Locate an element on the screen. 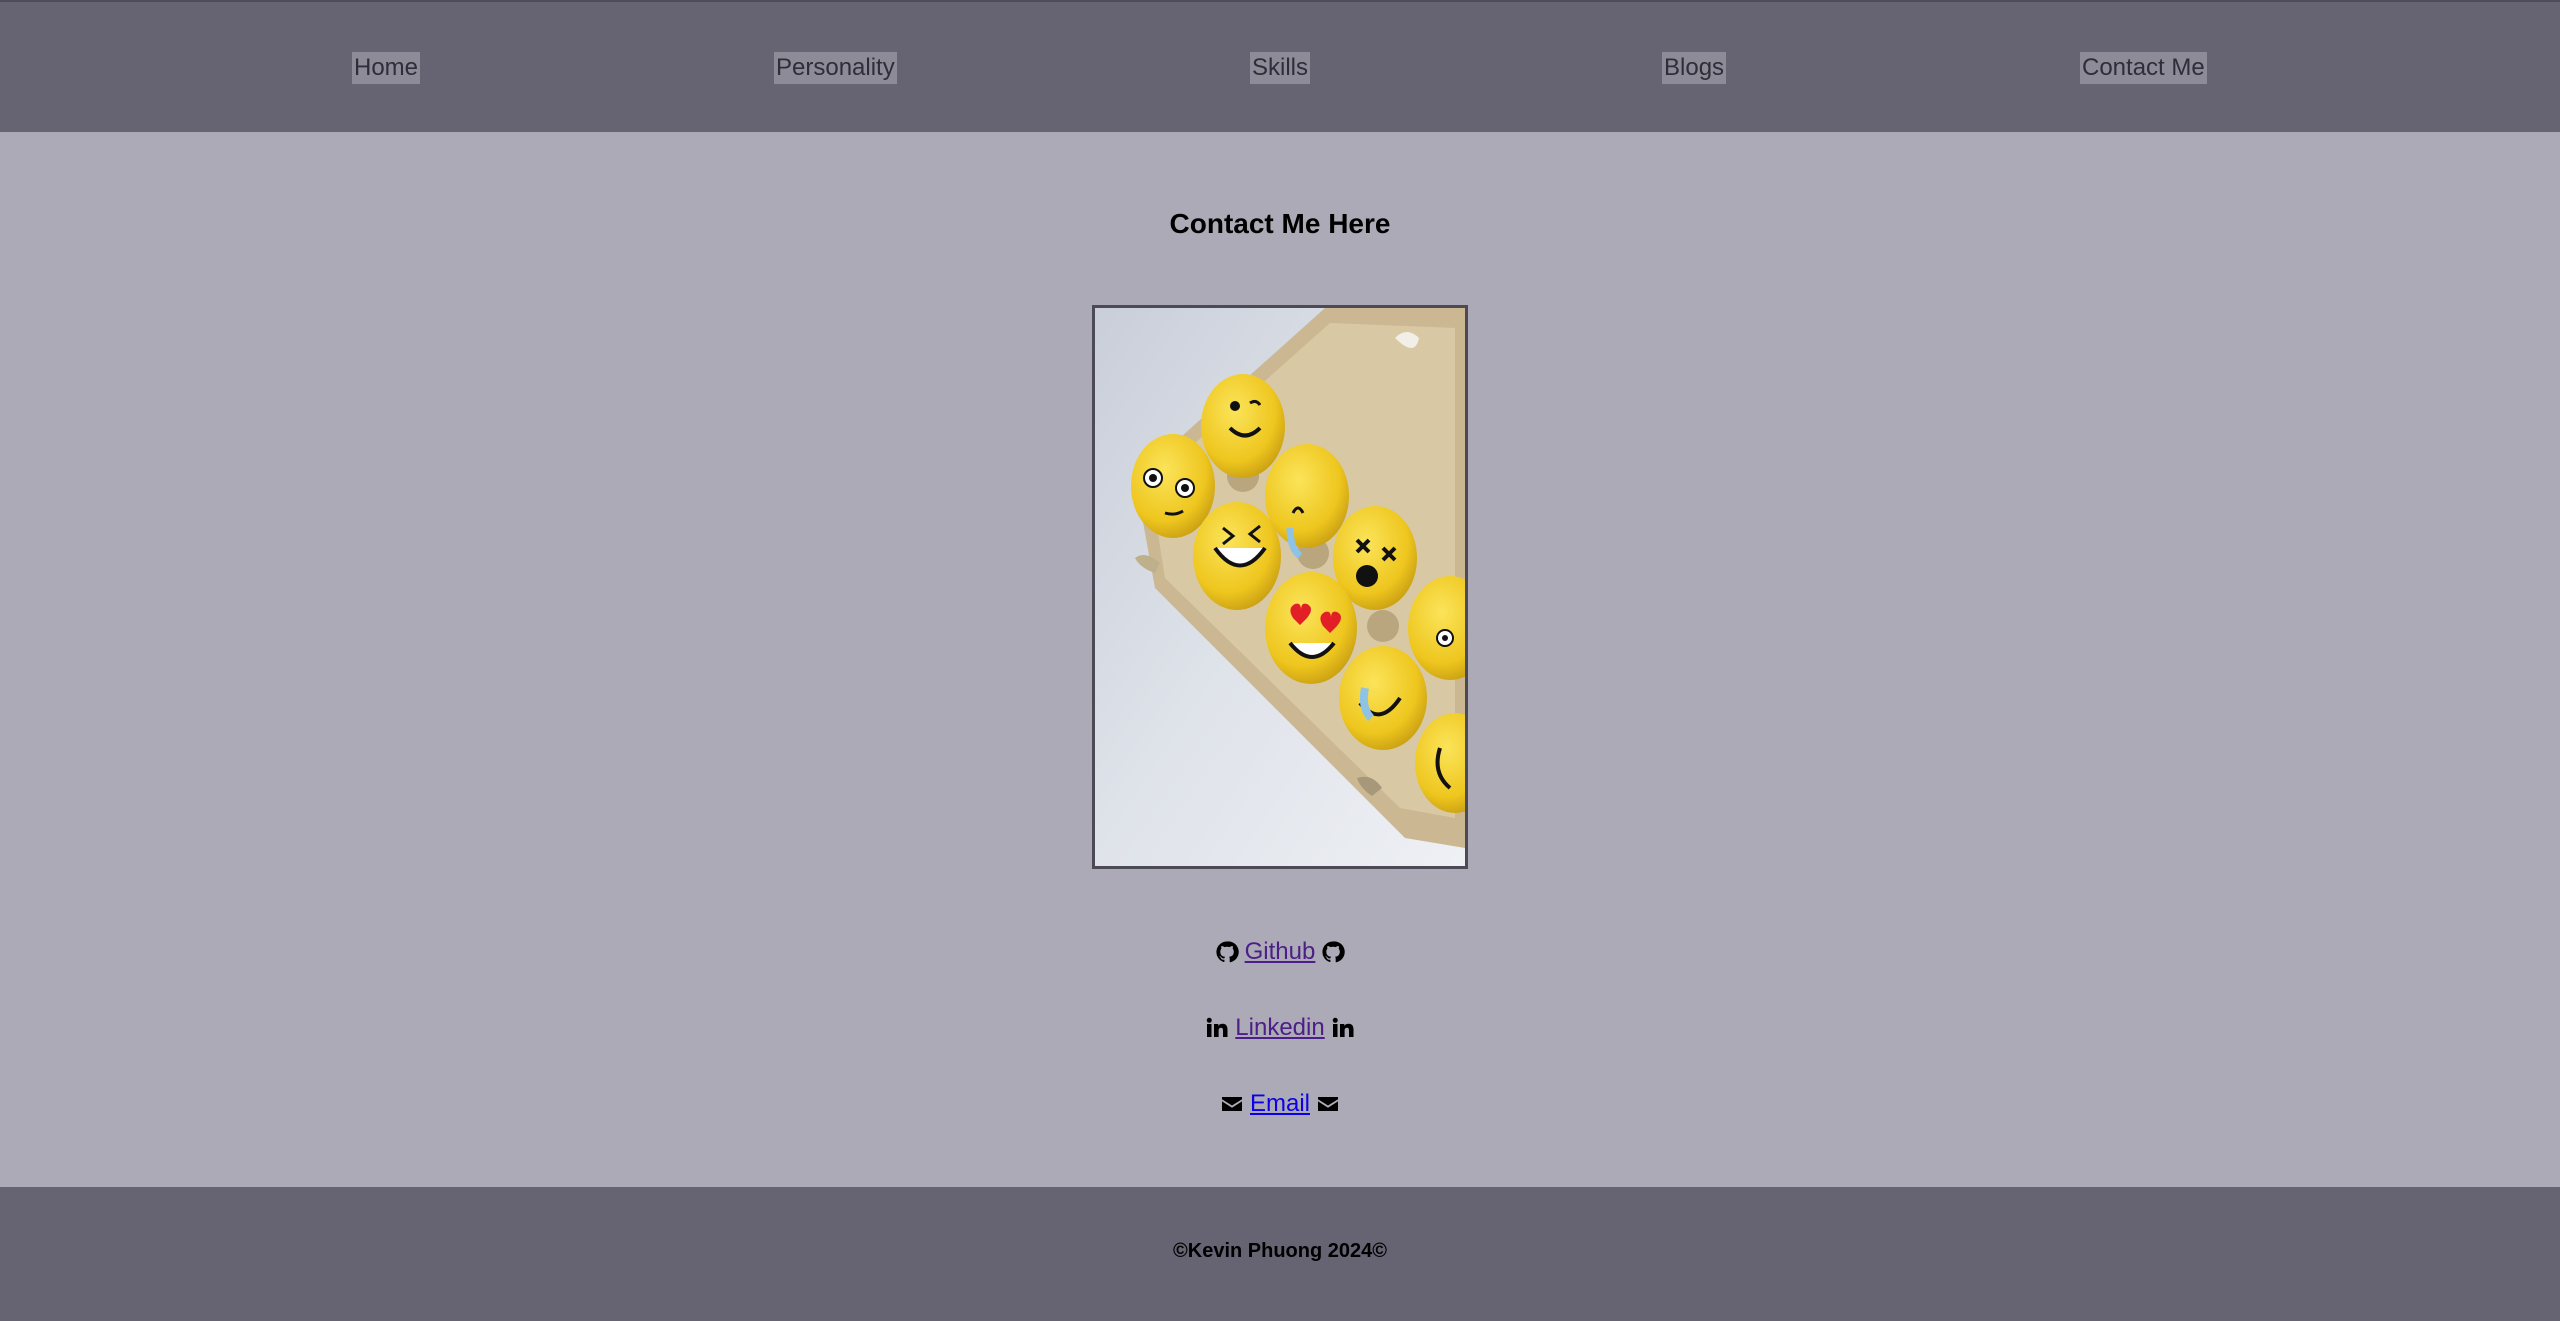 The image size is (2560, 1321). nav-item-contact-me: Contact Me is located at coordinates (2143, 68).